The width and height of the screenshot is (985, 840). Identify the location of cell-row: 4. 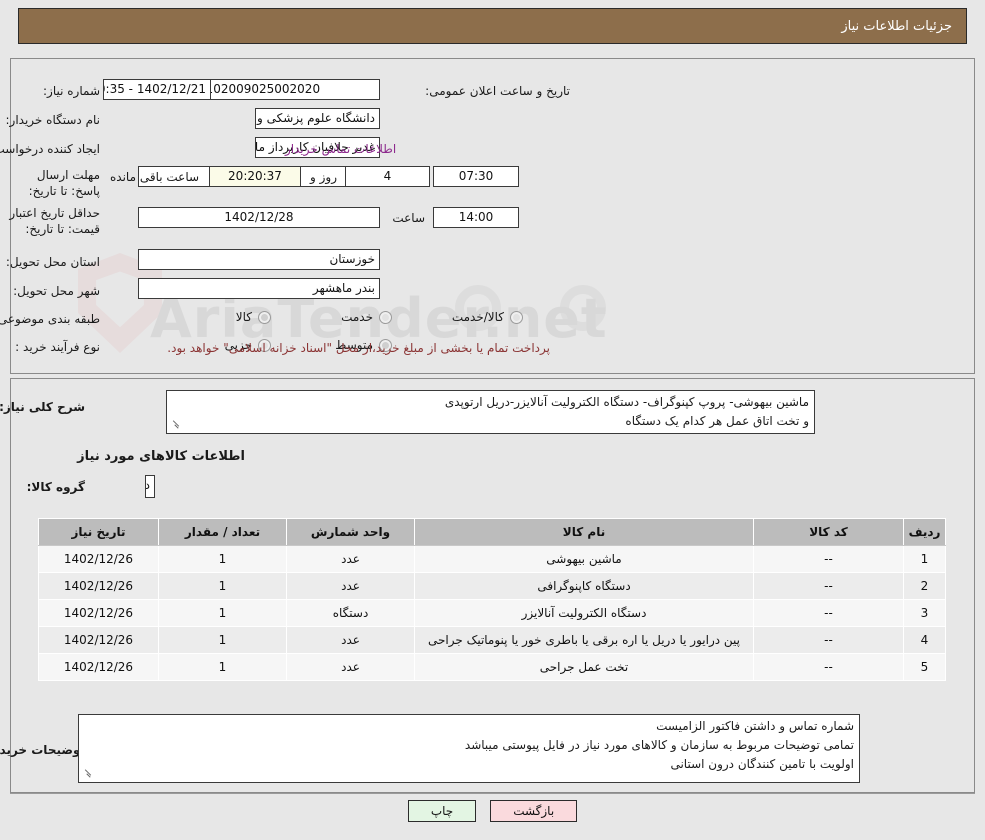
(924, 640).